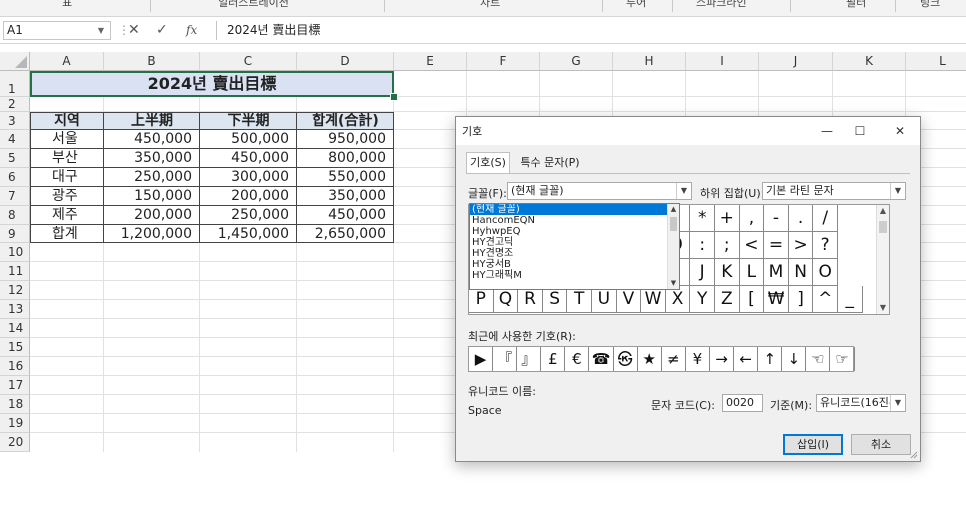 The height and width of the screenshot is (519, 966). I want to click on recent-symbol-cell: €, so click(577, 359).